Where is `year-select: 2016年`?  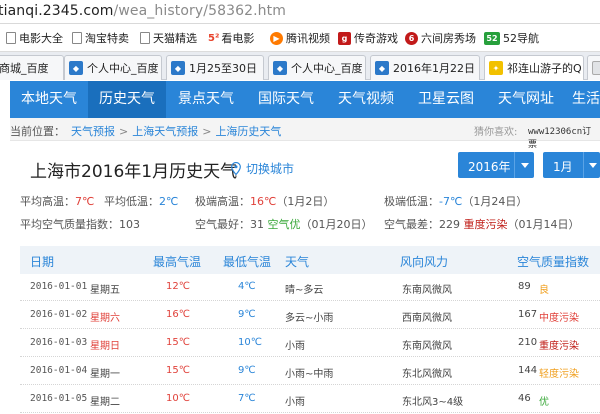 year-select: 2016年 is located at coordinates (496, 165).